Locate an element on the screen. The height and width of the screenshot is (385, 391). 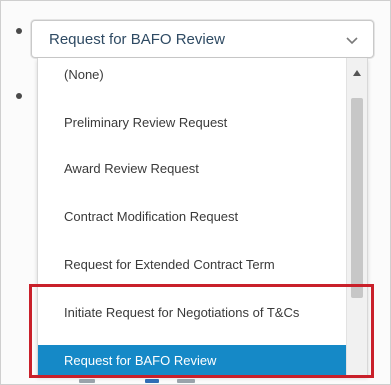
combobox-selected-value: Request for BAFO Review is located at coordinates (137, 39).